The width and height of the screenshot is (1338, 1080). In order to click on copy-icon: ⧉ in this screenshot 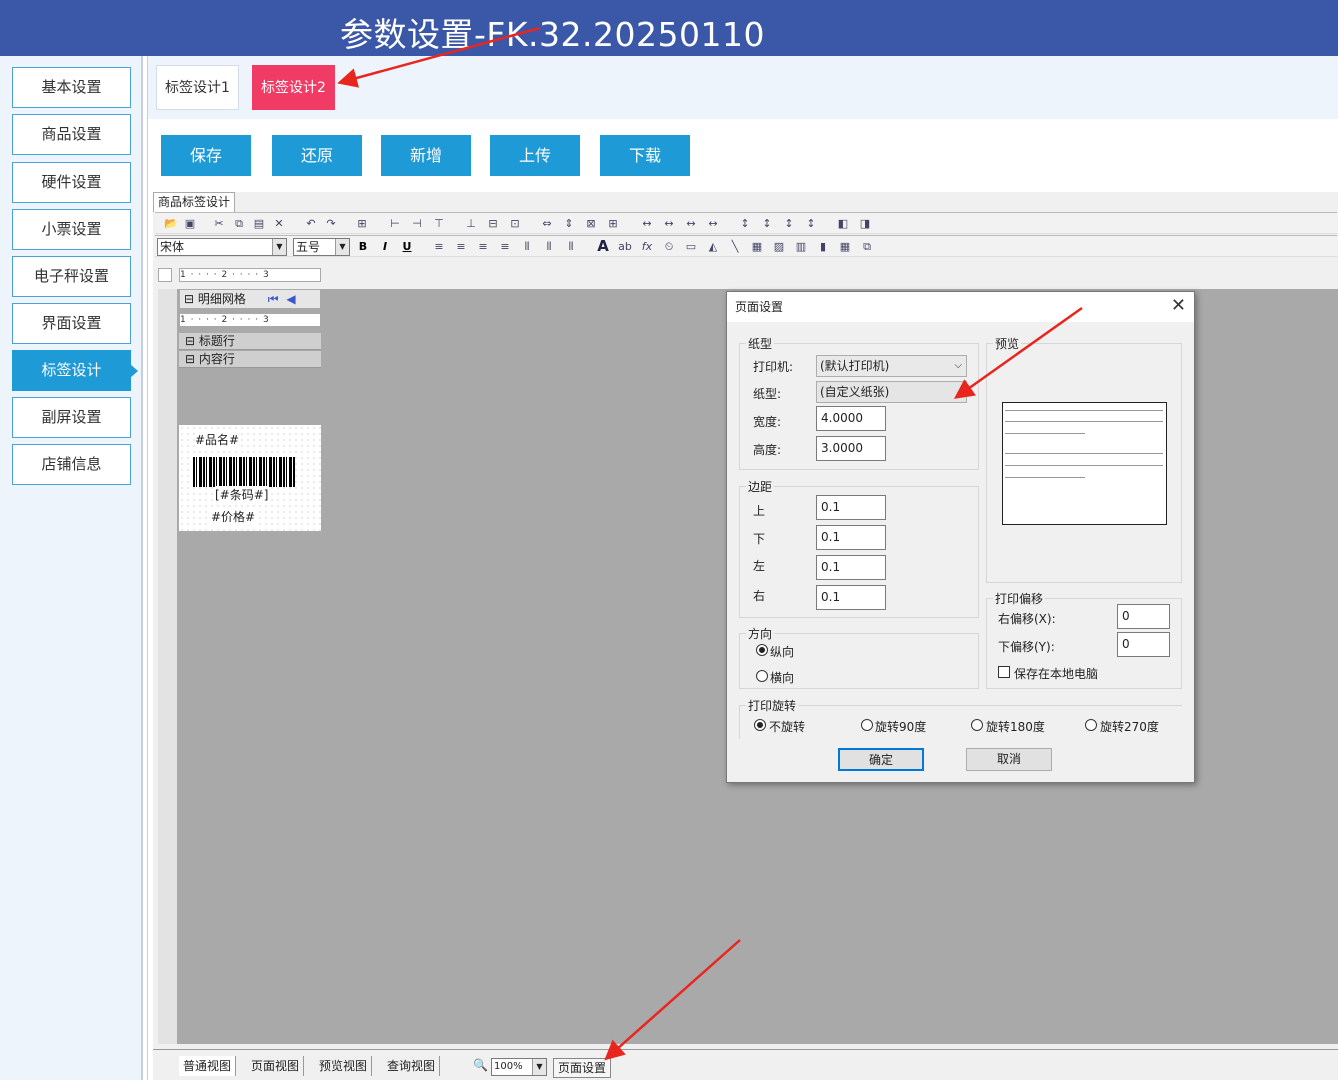, I will do `click(239, 223)`.